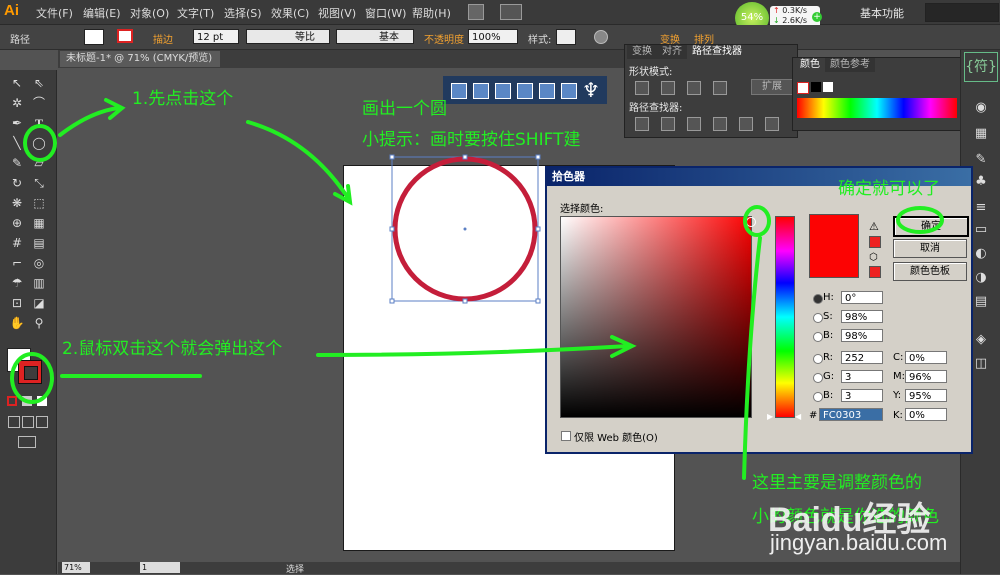 Image resolution: width=1000 pixels, height=575 pixels. Describe the element at coordinates (752, 358) in the screenshot. I see `line-down-hue` at that location.